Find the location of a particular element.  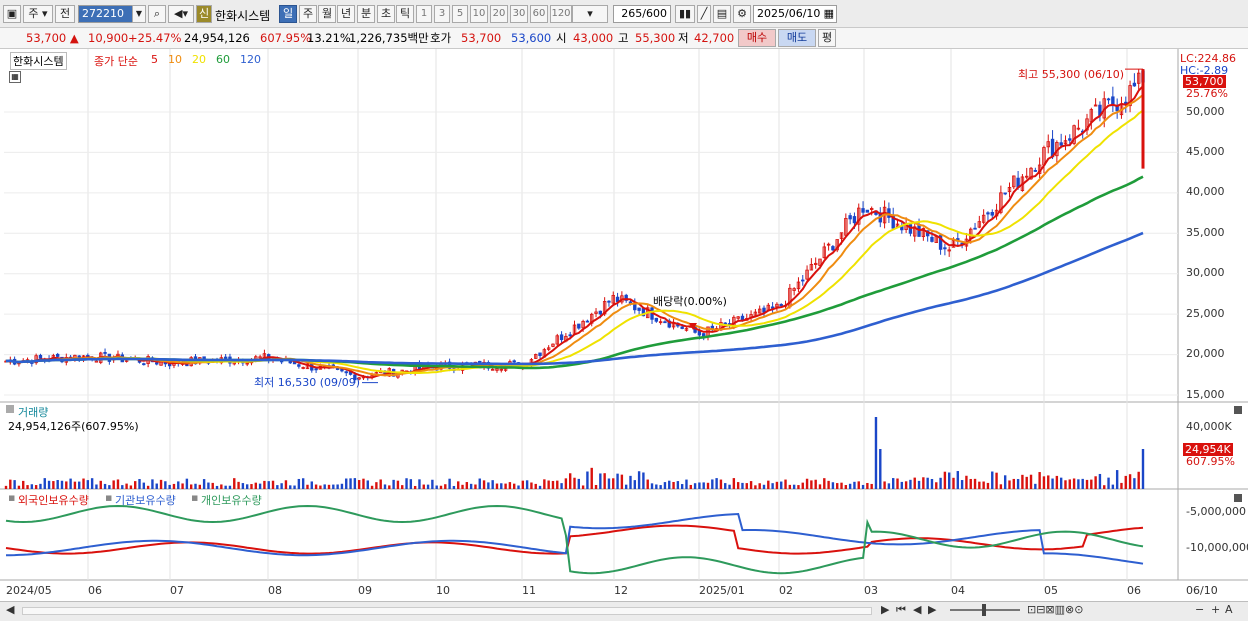

next-page-icon: ▶ is located at coordinates (932, 609).